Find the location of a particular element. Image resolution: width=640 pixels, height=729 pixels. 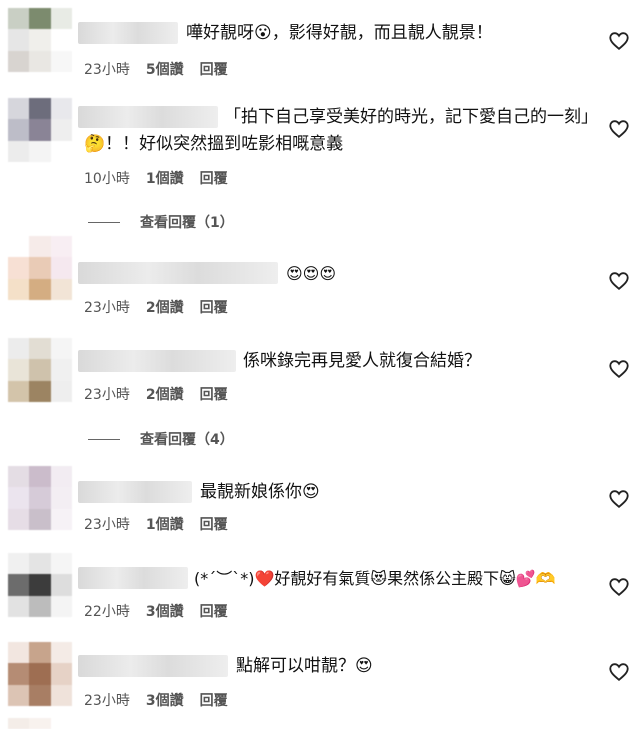

comment-text: 😍😍😍 is located at coordinates (311, 273).